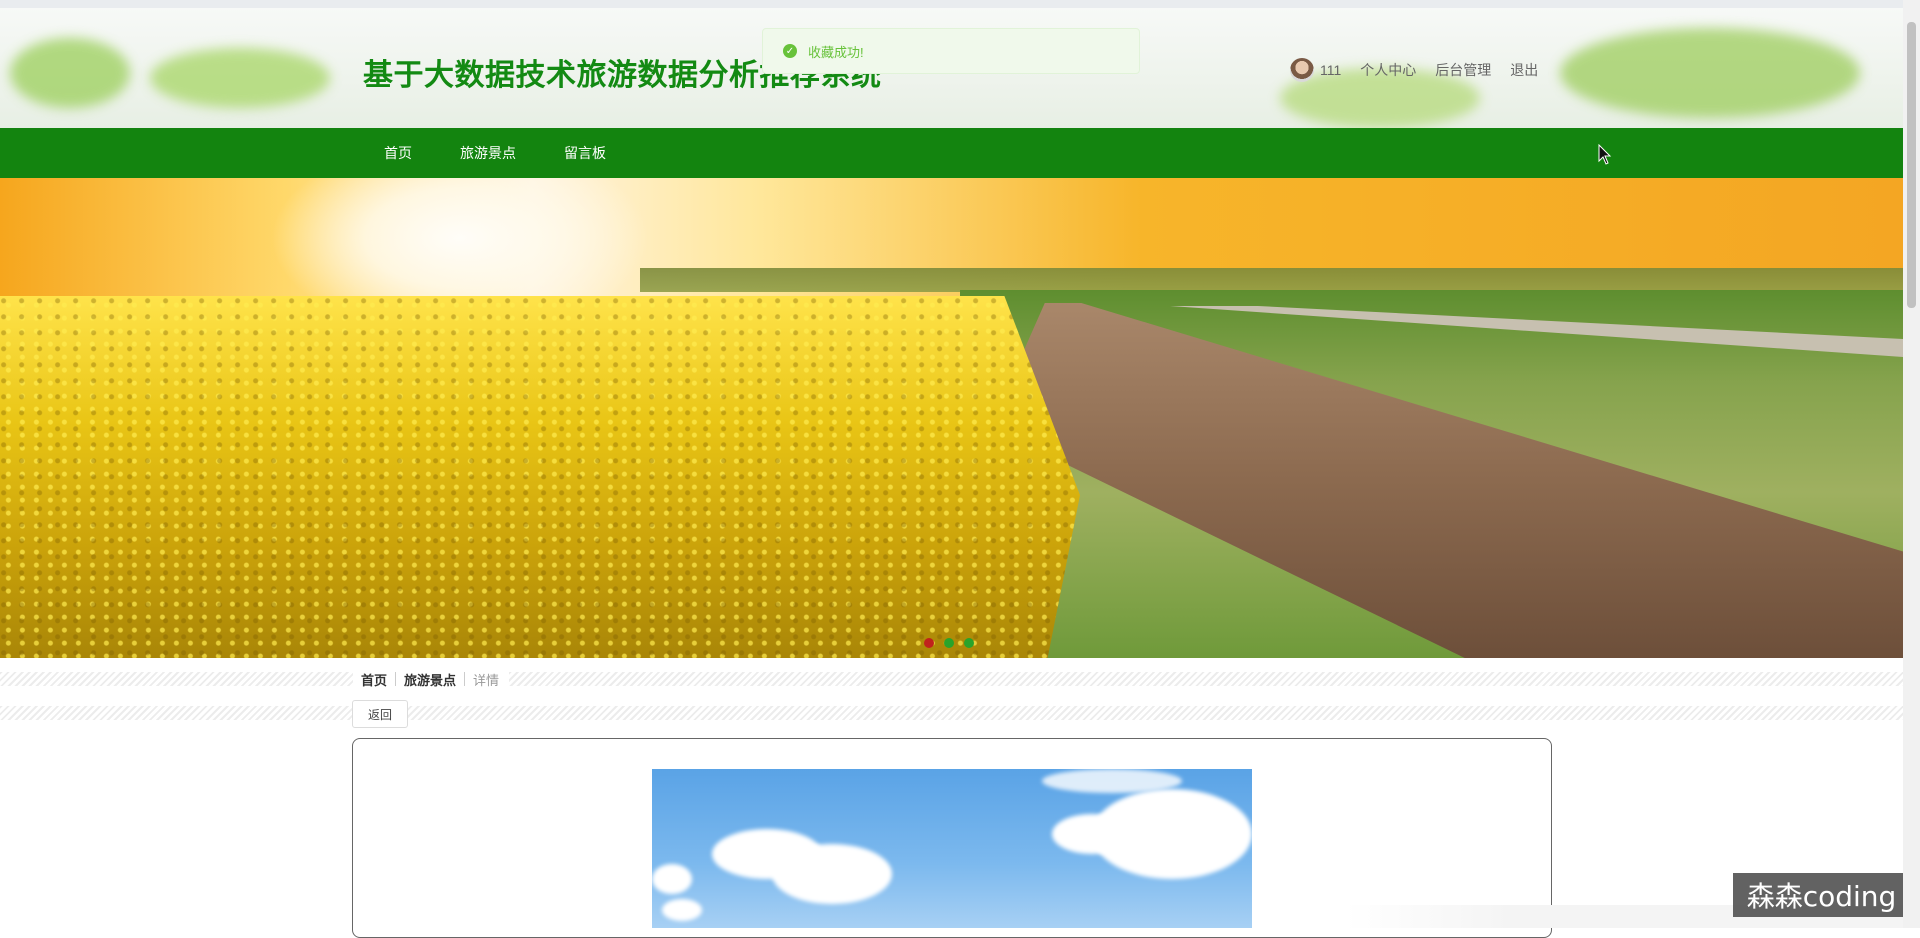 The image size is (1920, 938). Describe the element at coordinates (488, 153) in the screenshot. I see `nav-item-scenic-spots: 旅游景点` at that location.